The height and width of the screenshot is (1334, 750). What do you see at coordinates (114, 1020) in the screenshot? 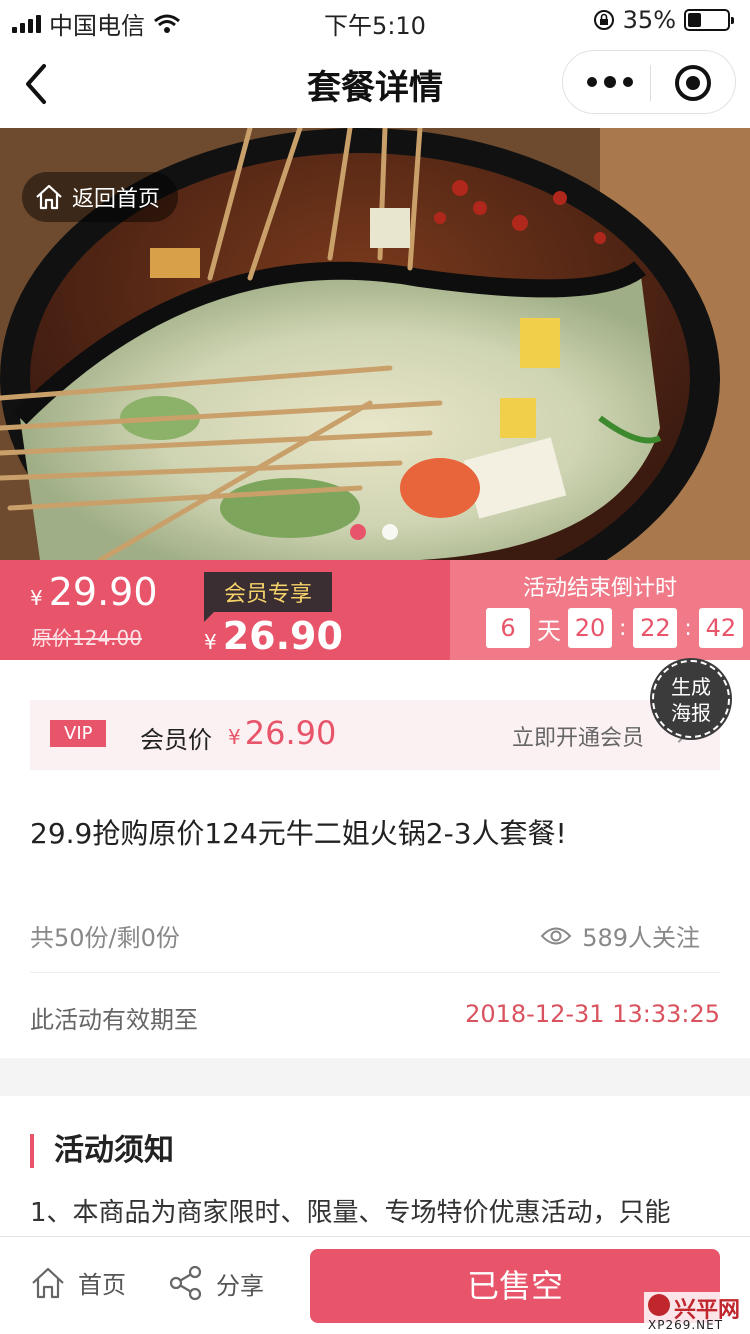
I see `validity-label: 此活动有效期至` at bounding box center [114, 1020].